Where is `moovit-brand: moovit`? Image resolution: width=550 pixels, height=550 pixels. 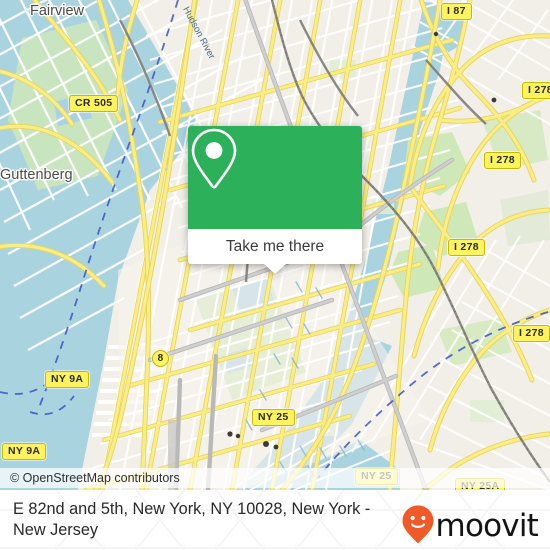
moovit-brand: moovit is located at coordinates (470, 526).